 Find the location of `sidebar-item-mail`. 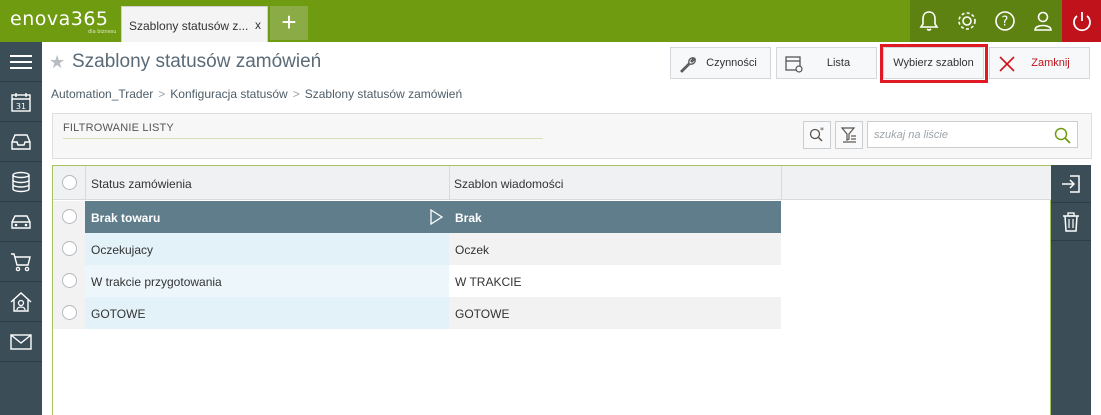

sidebar-item-mail is located at coordinates (21, 342).